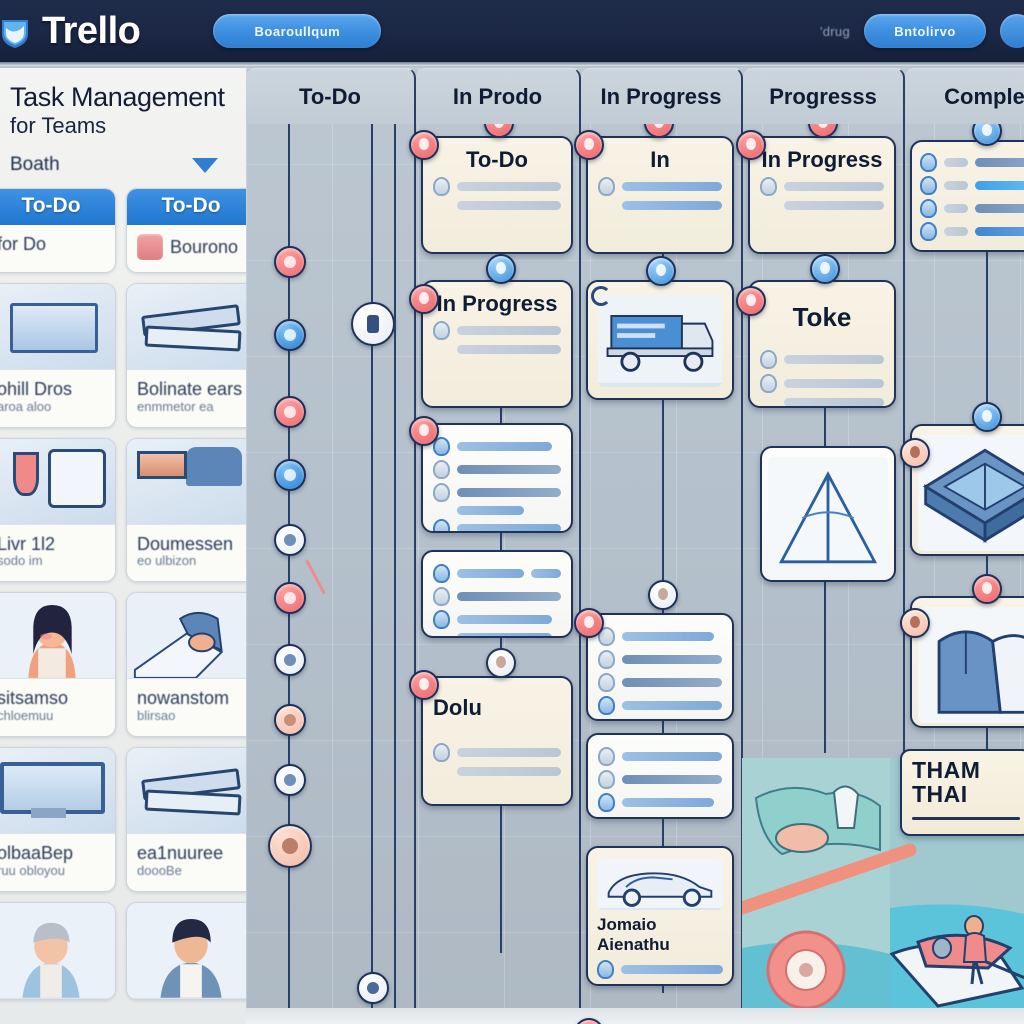 The width and height of the screenshot is (1024, 1024). Describe the element at coordinates (297, 31) in the screenshot. I see `search-button: Boaroullqum` at that location.